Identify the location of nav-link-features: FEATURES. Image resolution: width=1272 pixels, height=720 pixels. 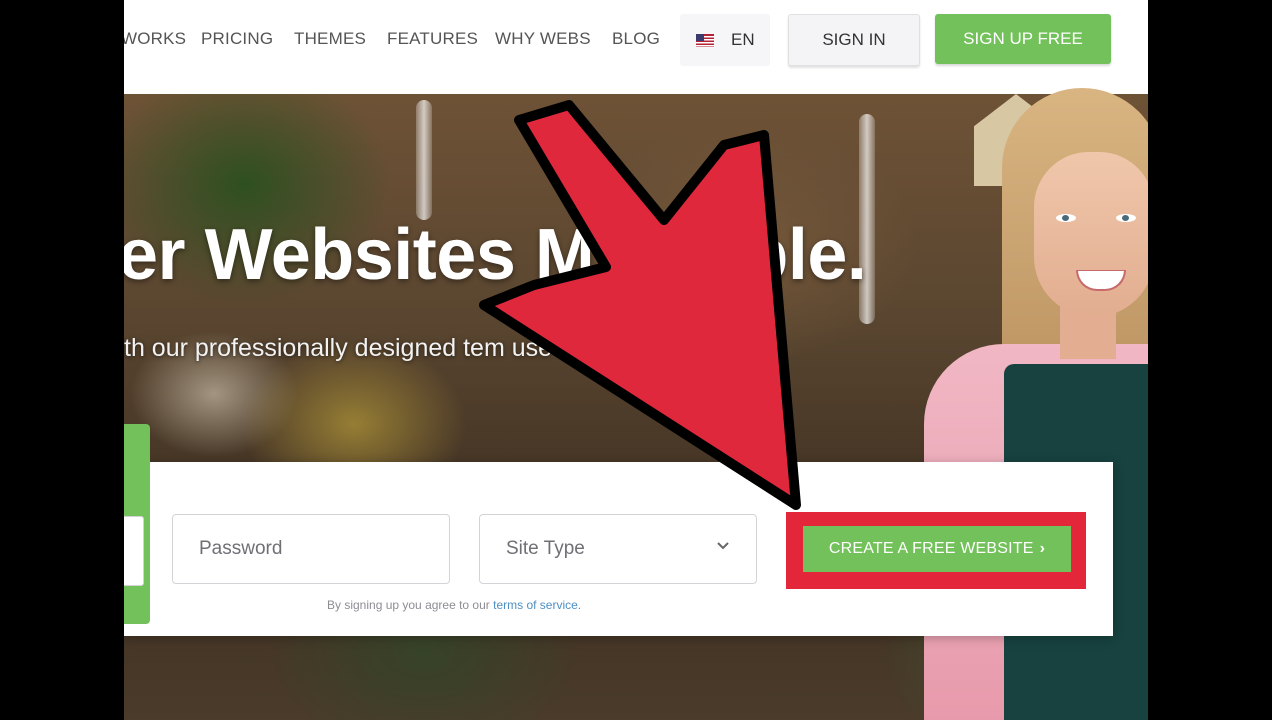
(432, 39).